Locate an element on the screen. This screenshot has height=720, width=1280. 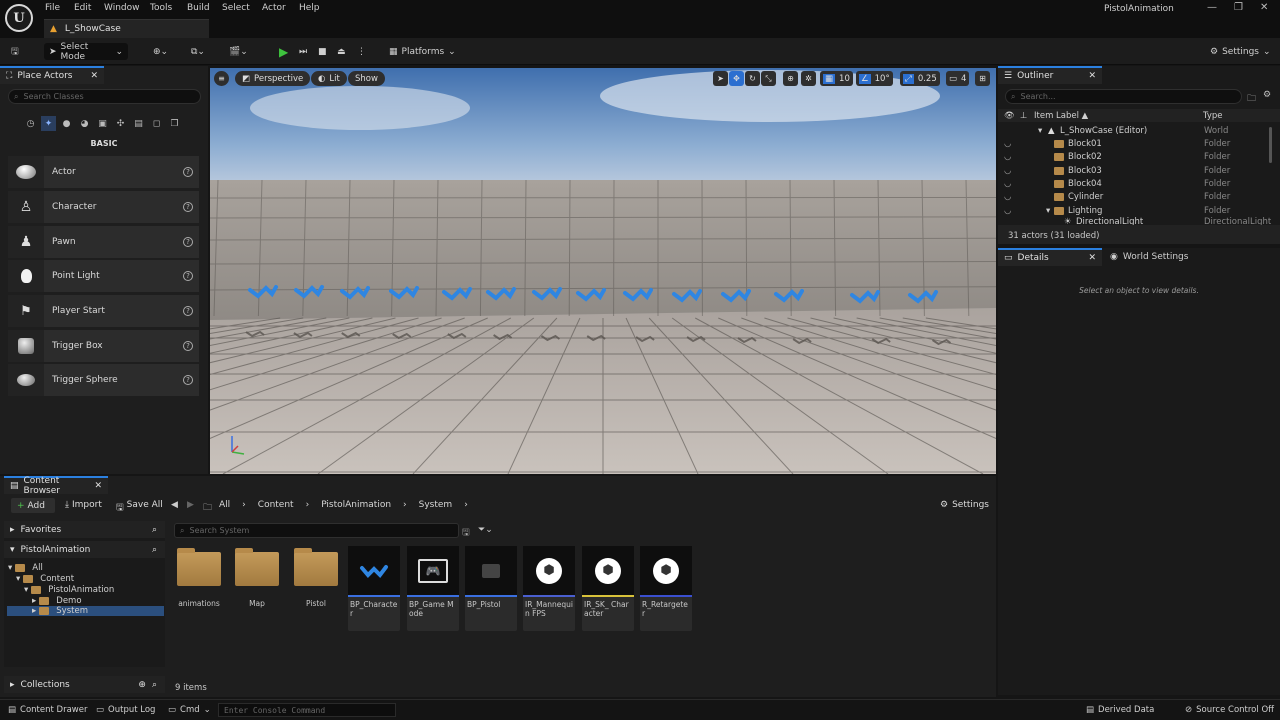
menu-tools: Tools is located at coordinates (161, 8).